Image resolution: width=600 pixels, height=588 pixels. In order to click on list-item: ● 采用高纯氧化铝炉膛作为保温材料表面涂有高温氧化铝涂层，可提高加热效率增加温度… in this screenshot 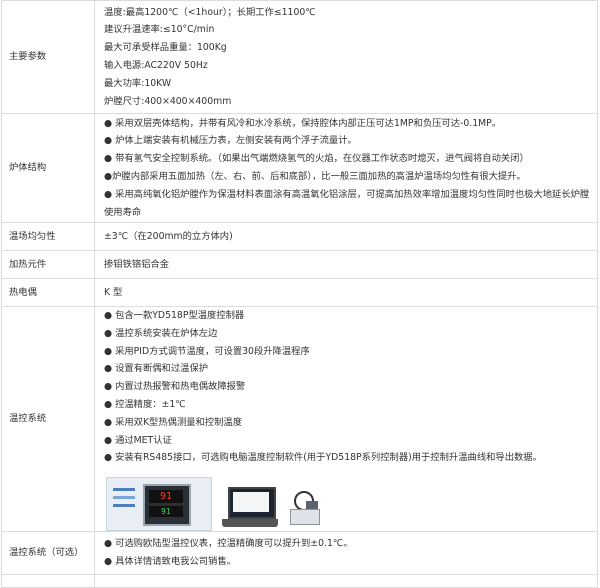, I will do `click(347, 203)`.